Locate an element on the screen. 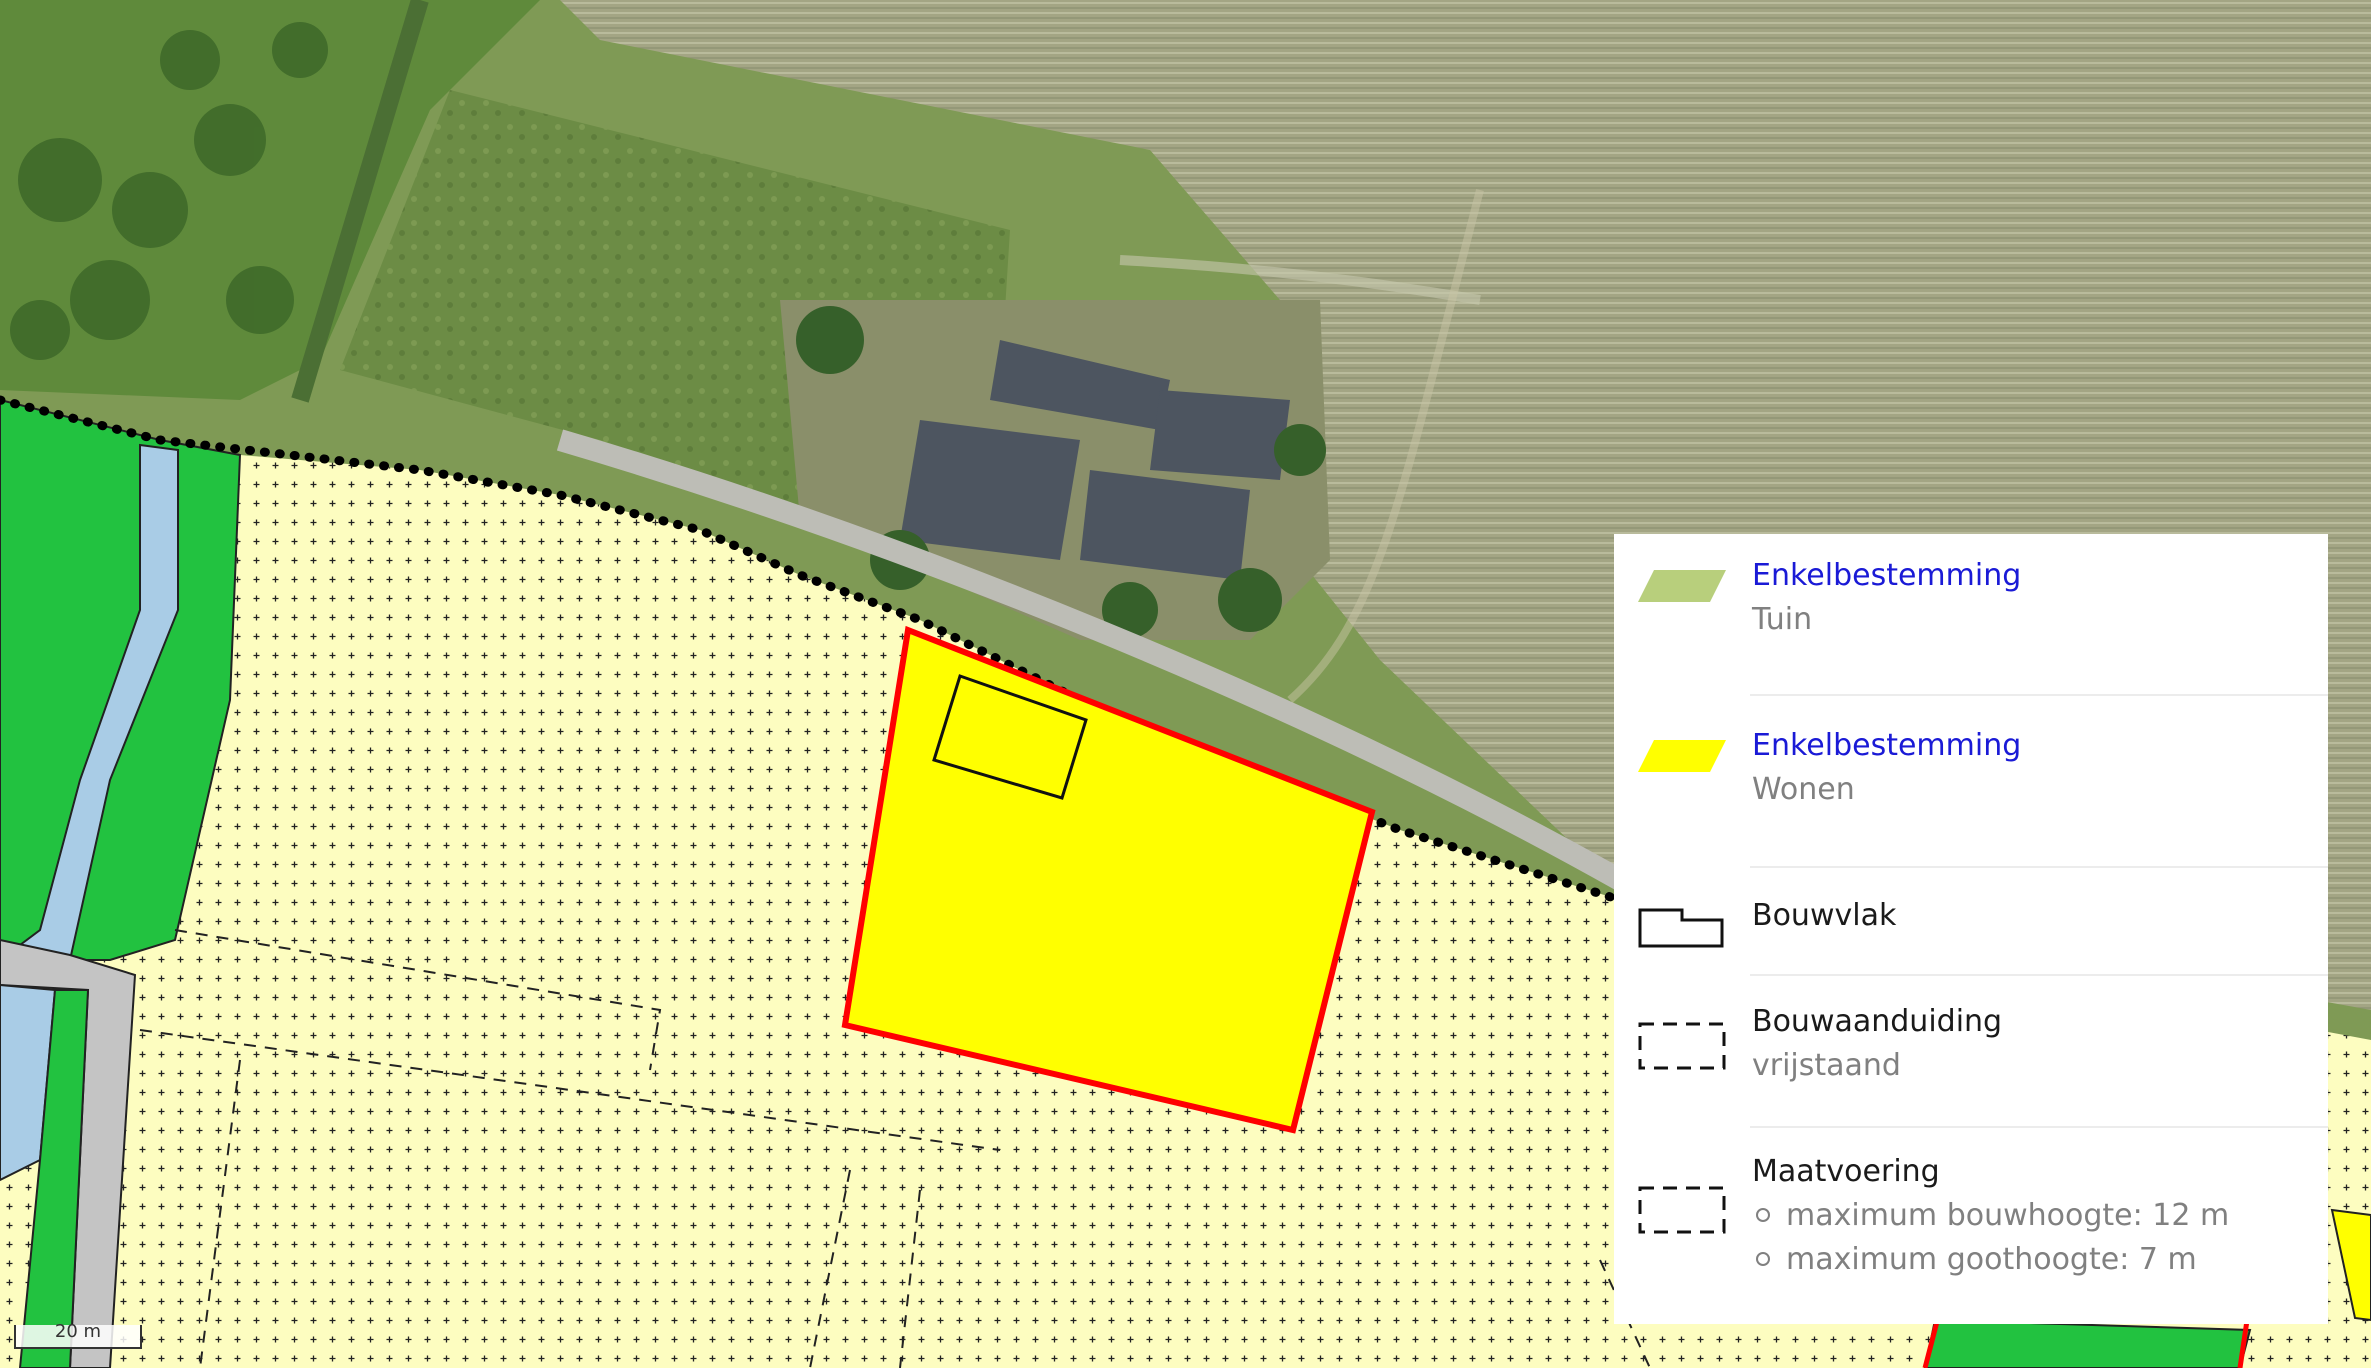 The width and height of the screenshot is (2371, 1368). scale-bar: 20 m is located at coordinates (78, 1335).